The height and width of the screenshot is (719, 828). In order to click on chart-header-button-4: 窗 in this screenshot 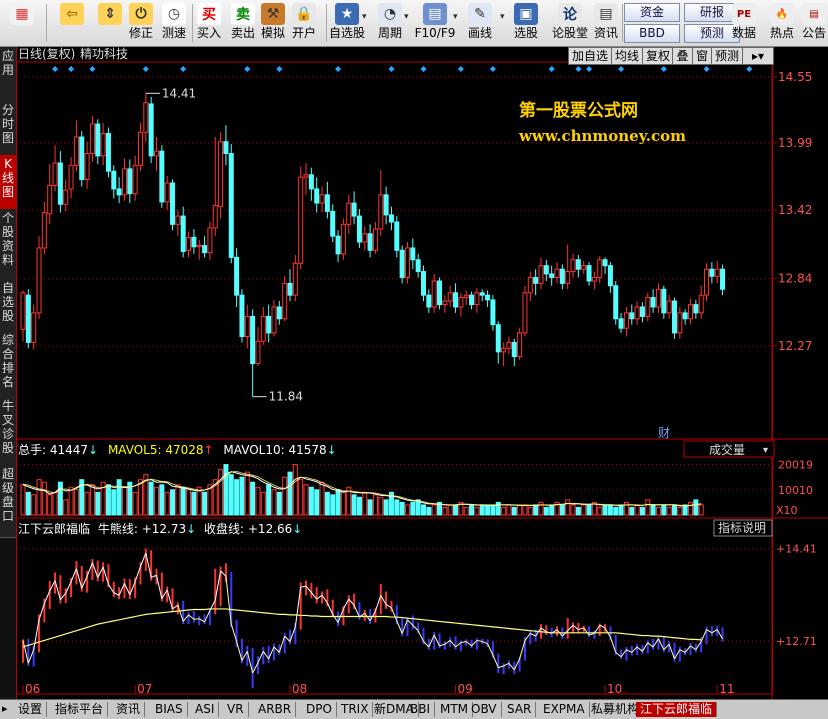, I will do `click(702, 56)`.